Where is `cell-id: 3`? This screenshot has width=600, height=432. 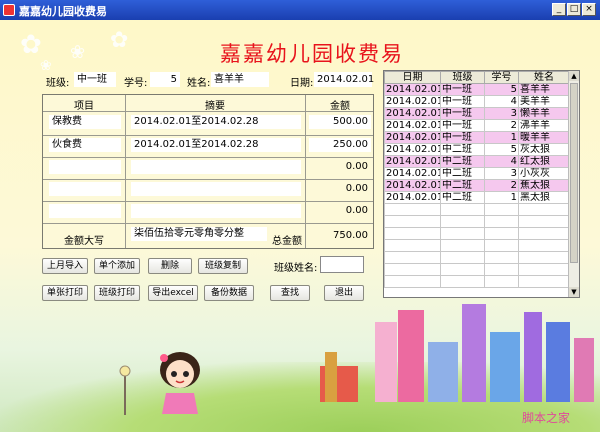 cell-id: 3 is located at coordinates (501, 113).